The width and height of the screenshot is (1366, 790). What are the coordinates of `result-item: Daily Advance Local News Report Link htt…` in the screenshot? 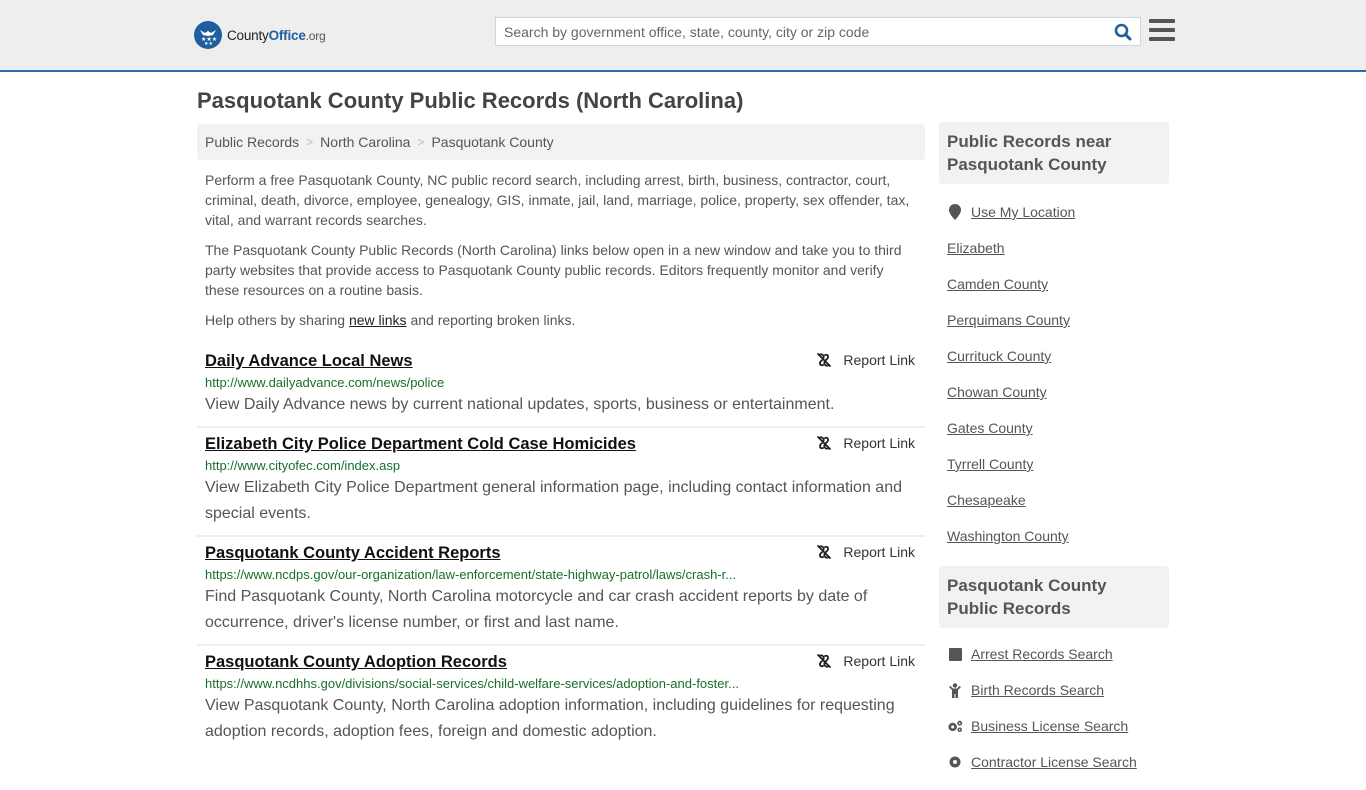 It's located at (561, 386).